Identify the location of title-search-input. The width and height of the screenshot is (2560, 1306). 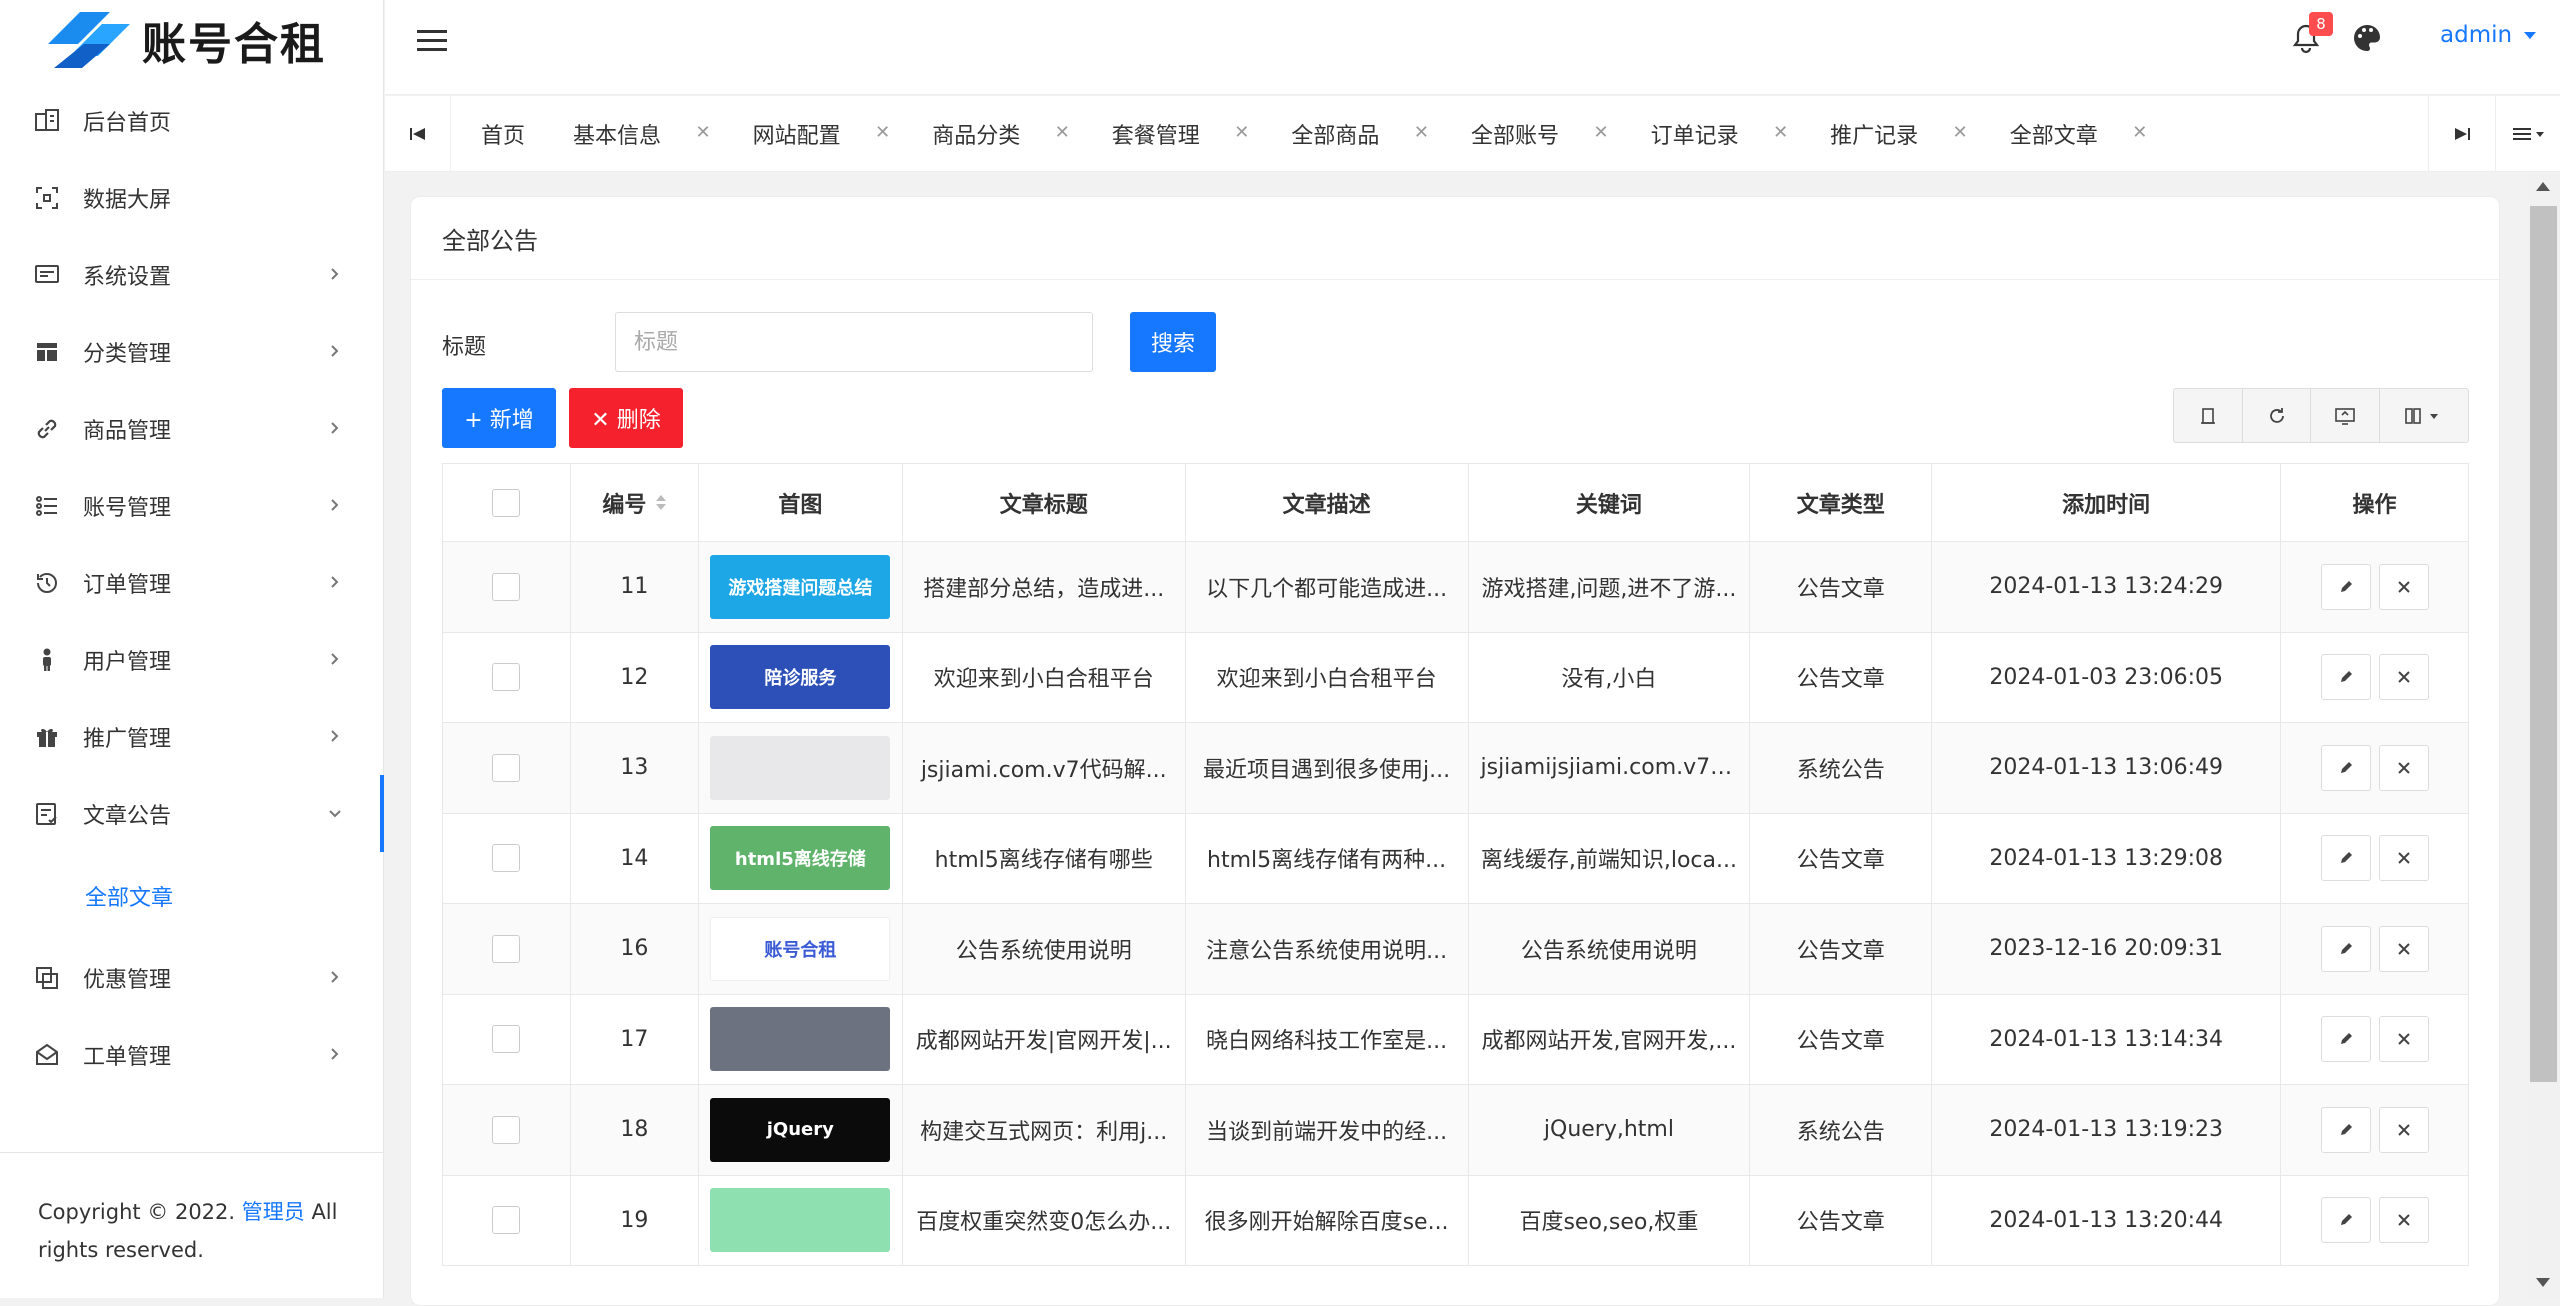
(854, 342).